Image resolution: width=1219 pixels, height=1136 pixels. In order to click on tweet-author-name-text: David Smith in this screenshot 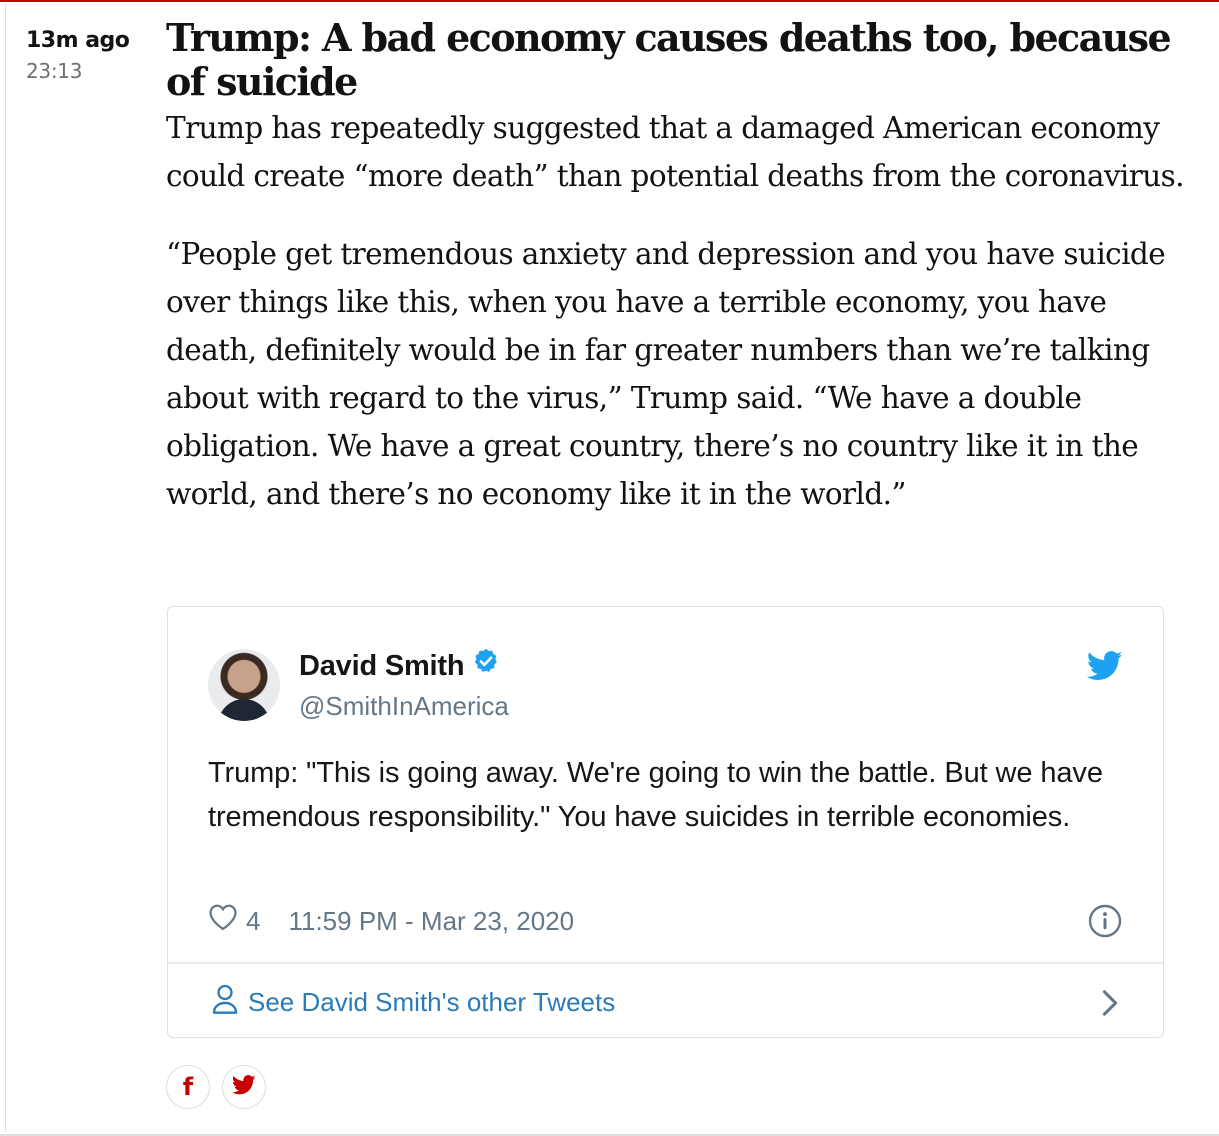, I will do `click(382, 666)`.